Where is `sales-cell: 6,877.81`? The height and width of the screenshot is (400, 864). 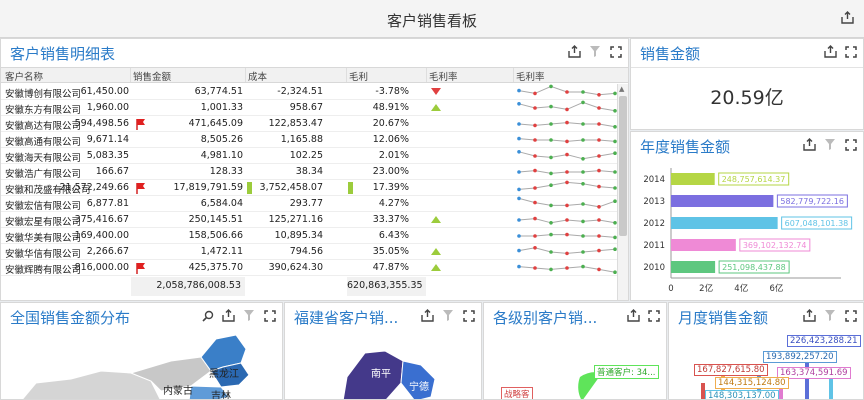 sales-cell: 6,877.81 is located at coordinates (107, 203).